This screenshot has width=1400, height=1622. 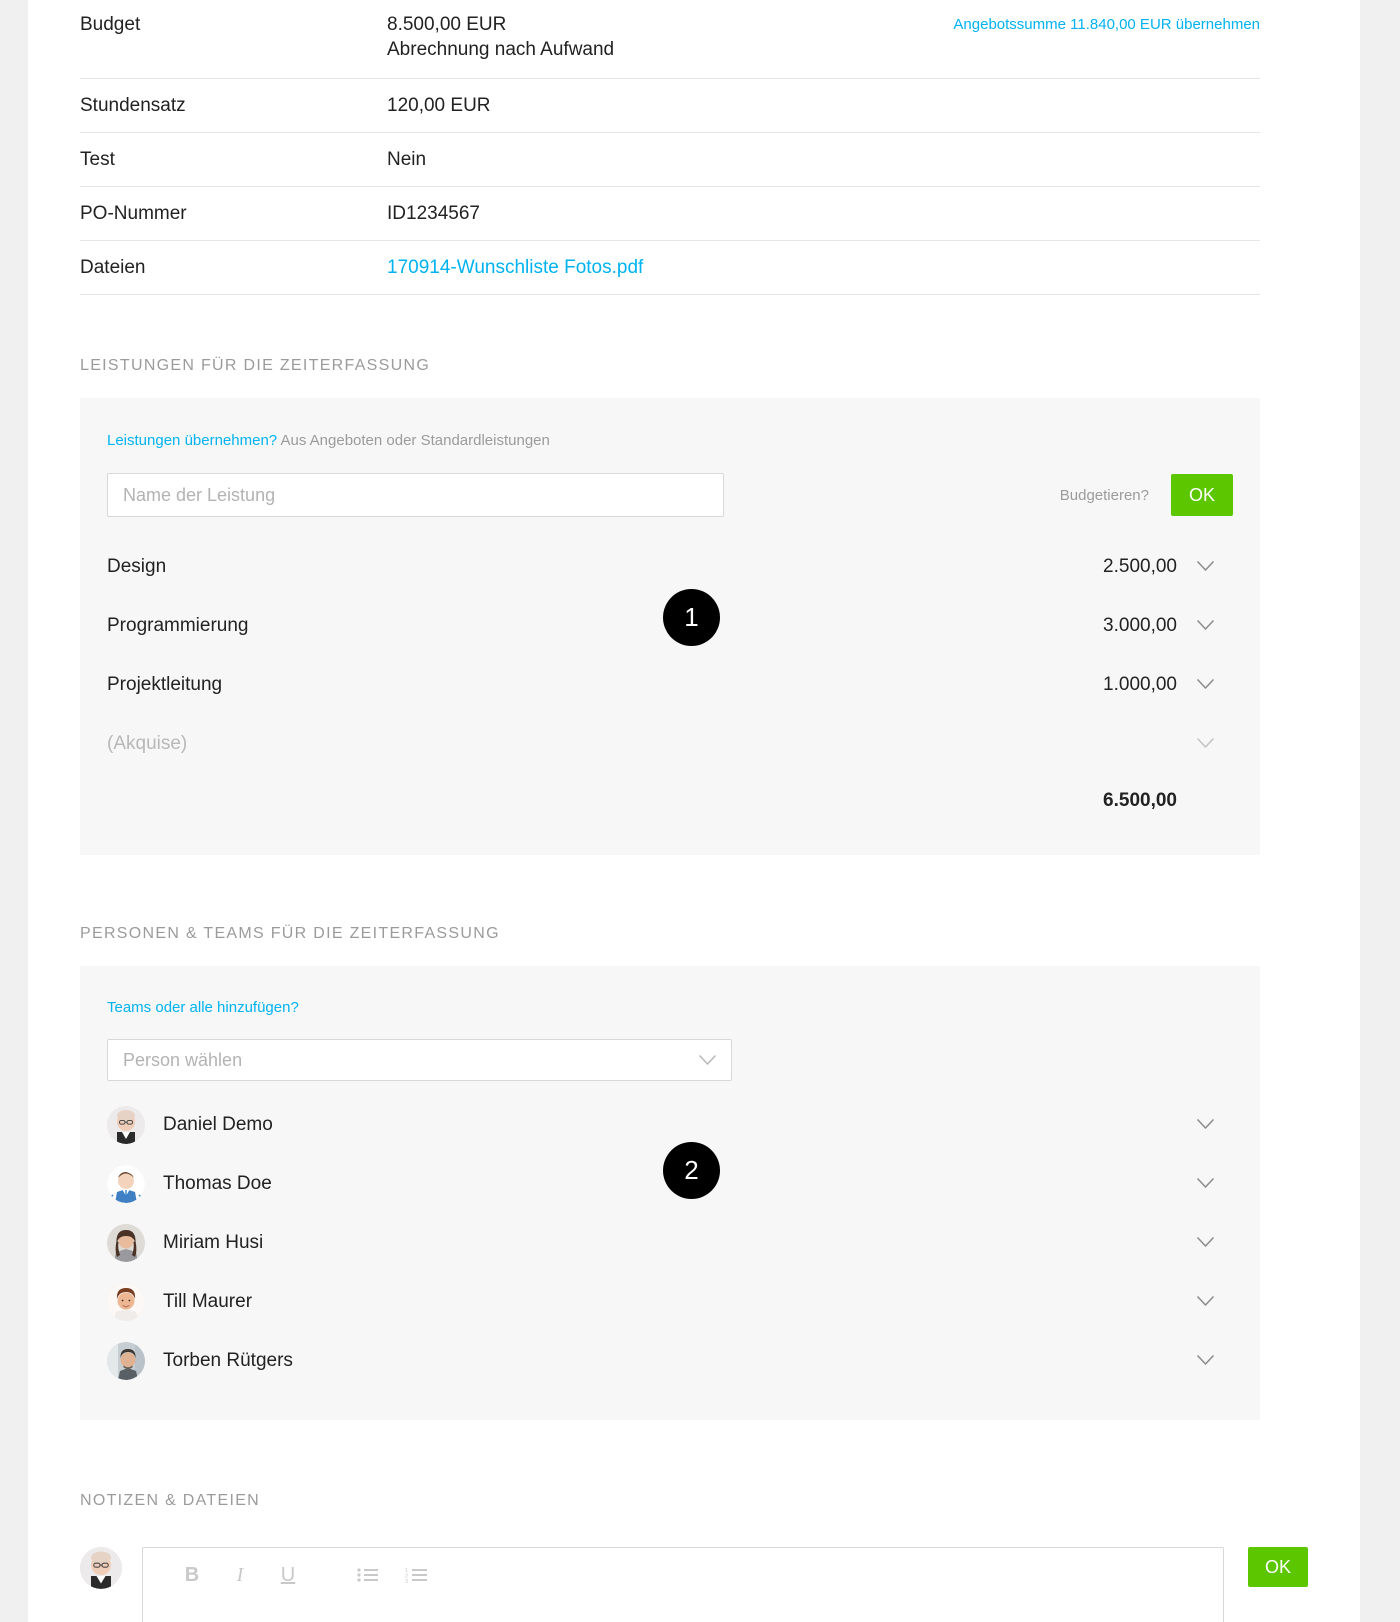 What do you see at coordinates (670, 37) in the screenshot?
I see `detail-value: 8.500,00 EUR Abrechnung nach Aufwand` at bounding box center [670, 37].